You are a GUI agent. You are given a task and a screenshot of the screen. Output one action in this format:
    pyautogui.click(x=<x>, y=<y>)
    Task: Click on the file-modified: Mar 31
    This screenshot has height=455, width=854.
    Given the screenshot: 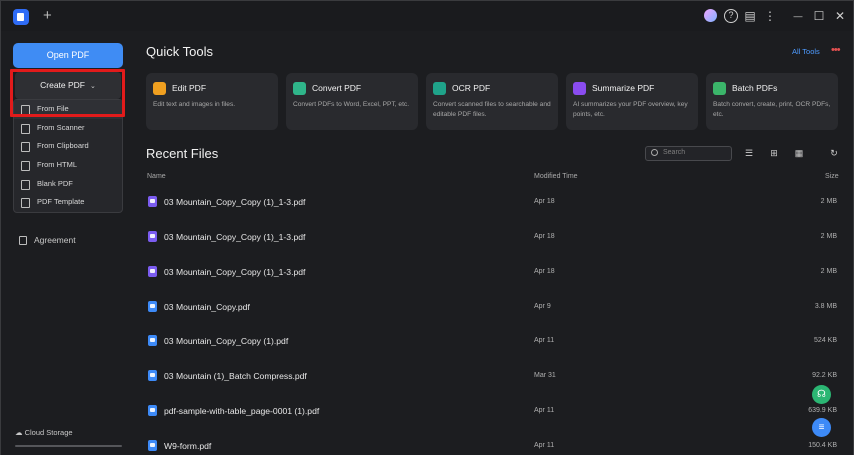 What is the action you would take?
    pyautogui.click(x=545, y=375)
    